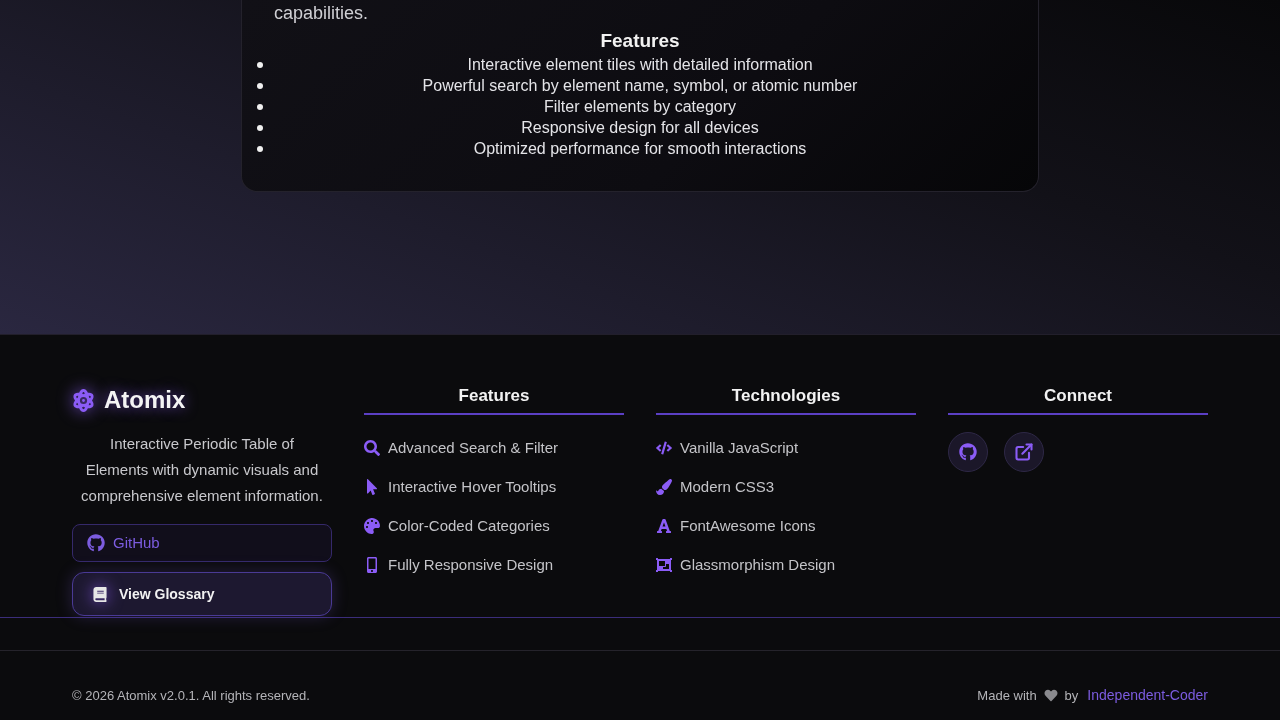 This screenshot has height=720, width=1280. What do you see at coordinates (640, 41) in the screenshot?
I see `features-heading: Features` at bounding box center [640, 41].